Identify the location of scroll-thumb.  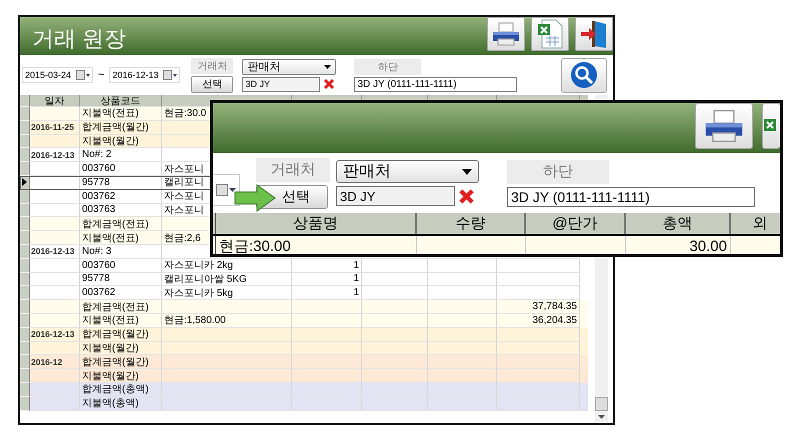
(601, 404).